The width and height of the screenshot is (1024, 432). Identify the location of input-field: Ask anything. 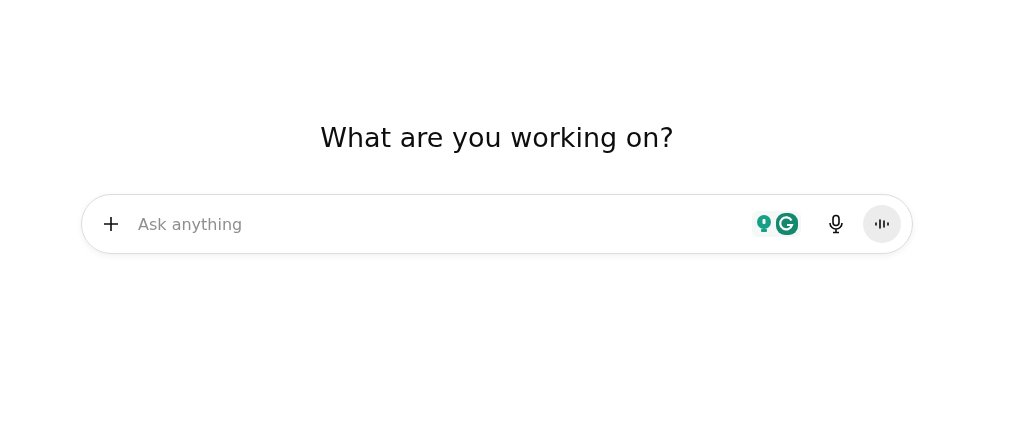
(439, 224).